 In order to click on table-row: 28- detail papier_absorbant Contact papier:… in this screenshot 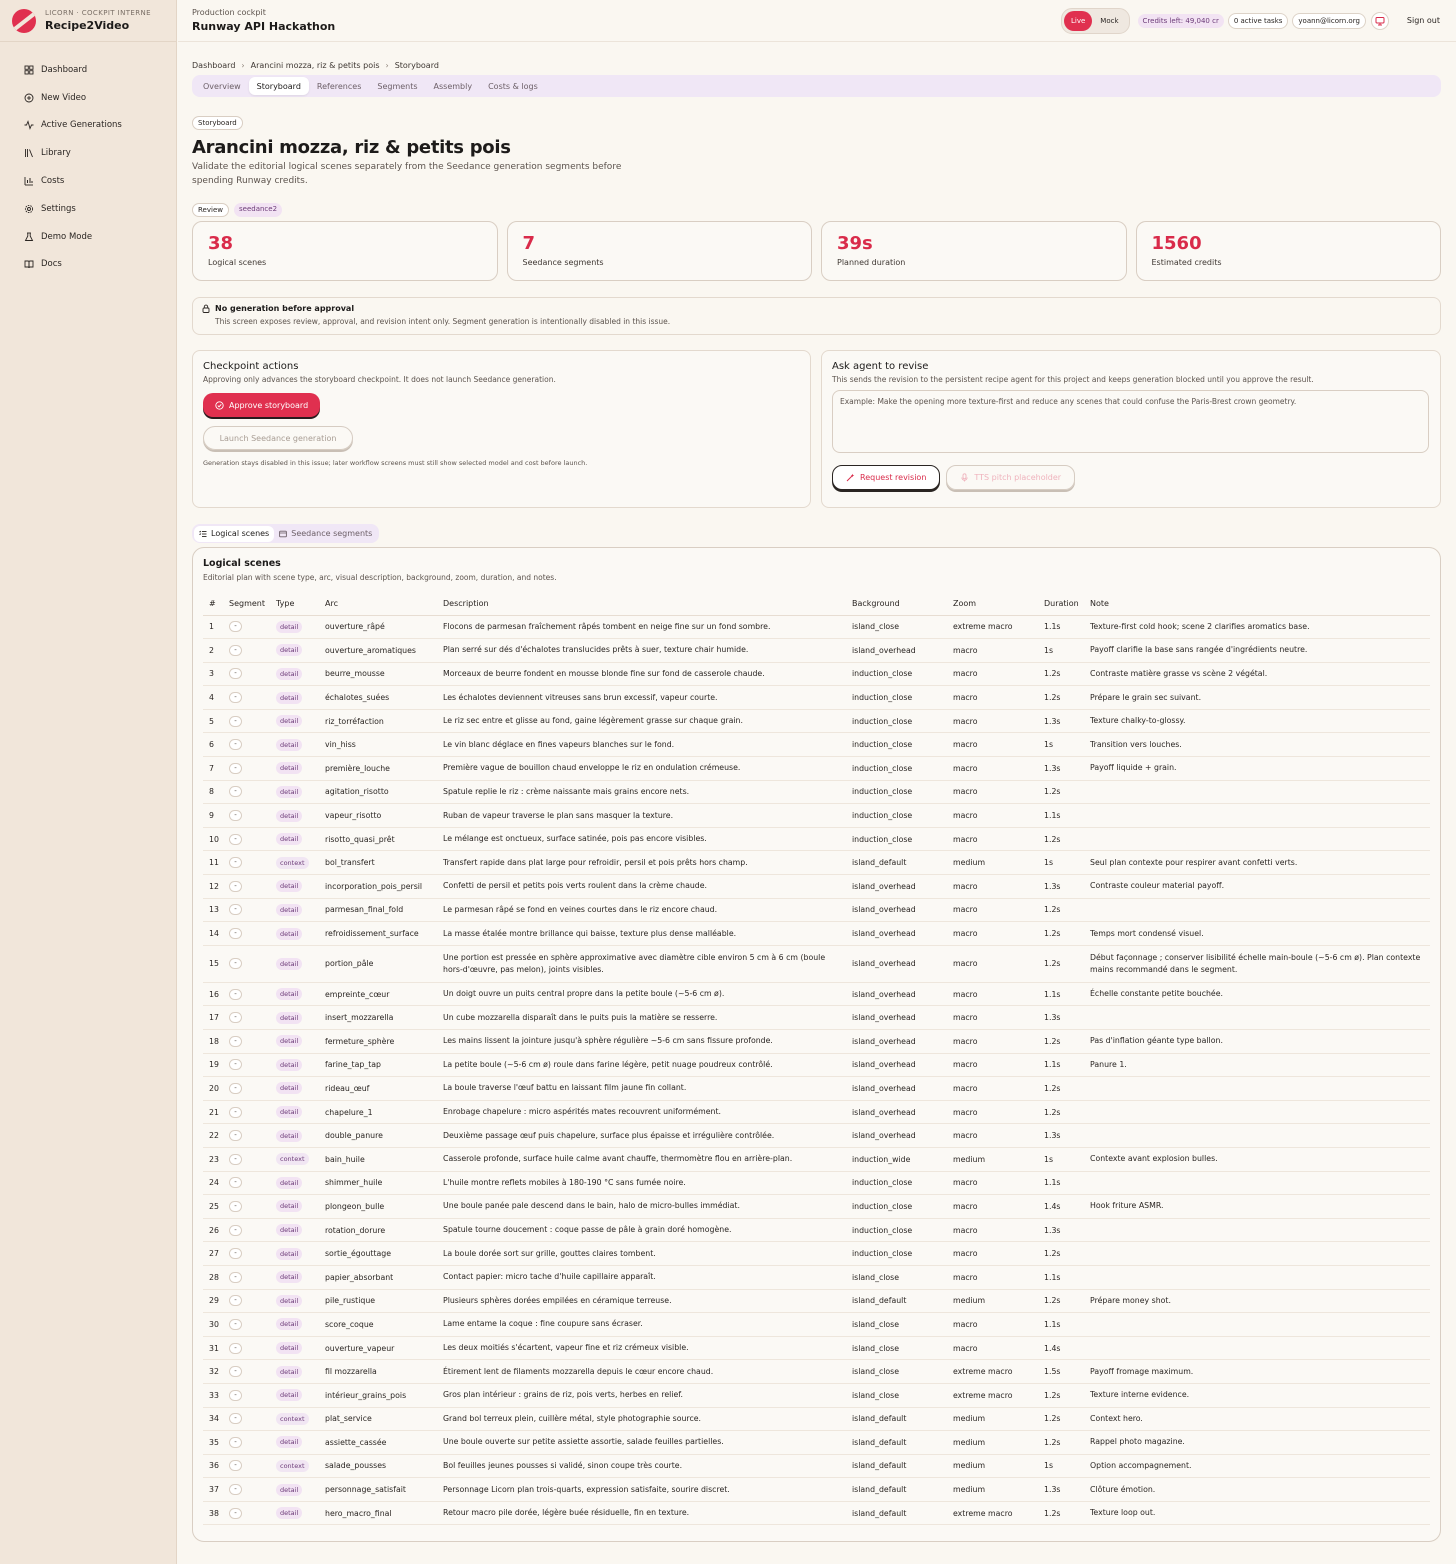, I will do `click(816, 1277)`.